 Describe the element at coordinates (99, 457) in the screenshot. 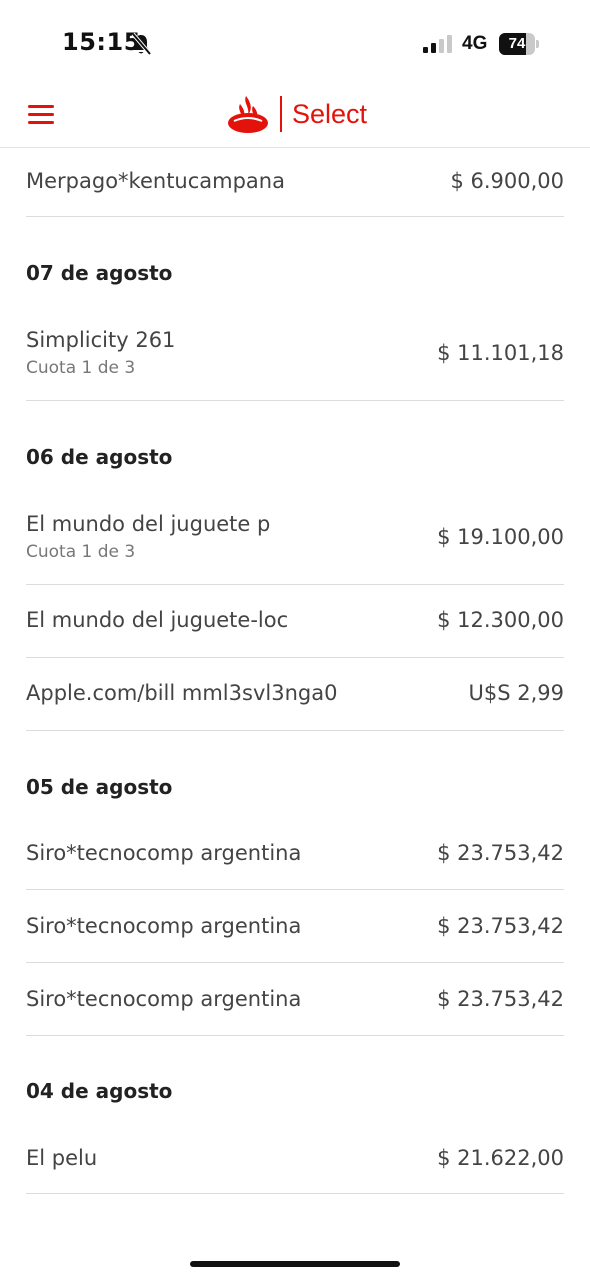

I see `date-header: 06 de agosto` at that location.